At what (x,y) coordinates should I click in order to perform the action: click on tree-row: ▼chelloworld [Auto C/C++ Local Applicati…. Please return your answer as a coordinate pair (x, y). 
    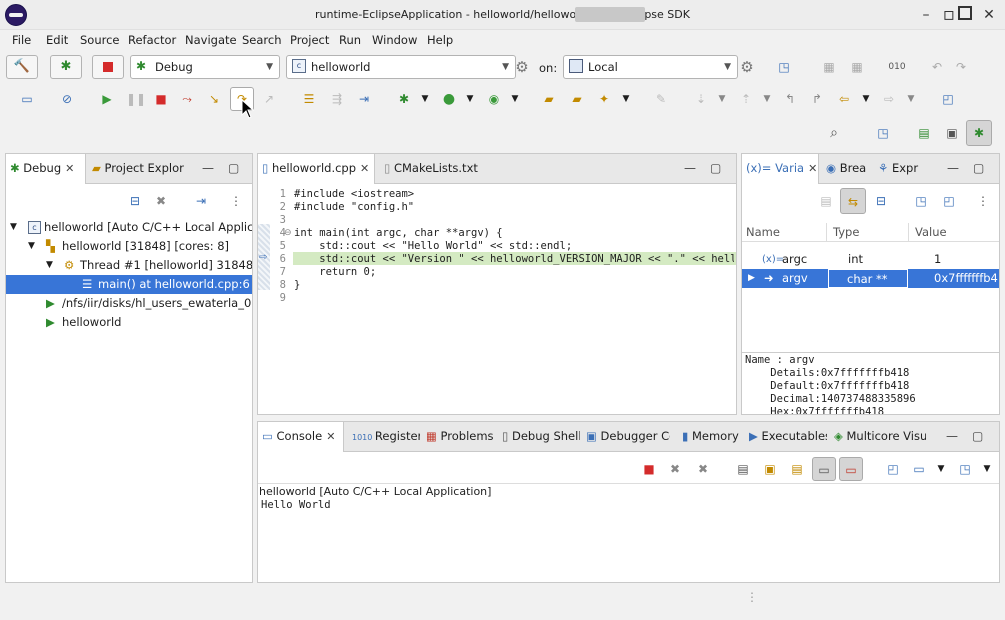
    Looking at the image, I should click on (129, 227).